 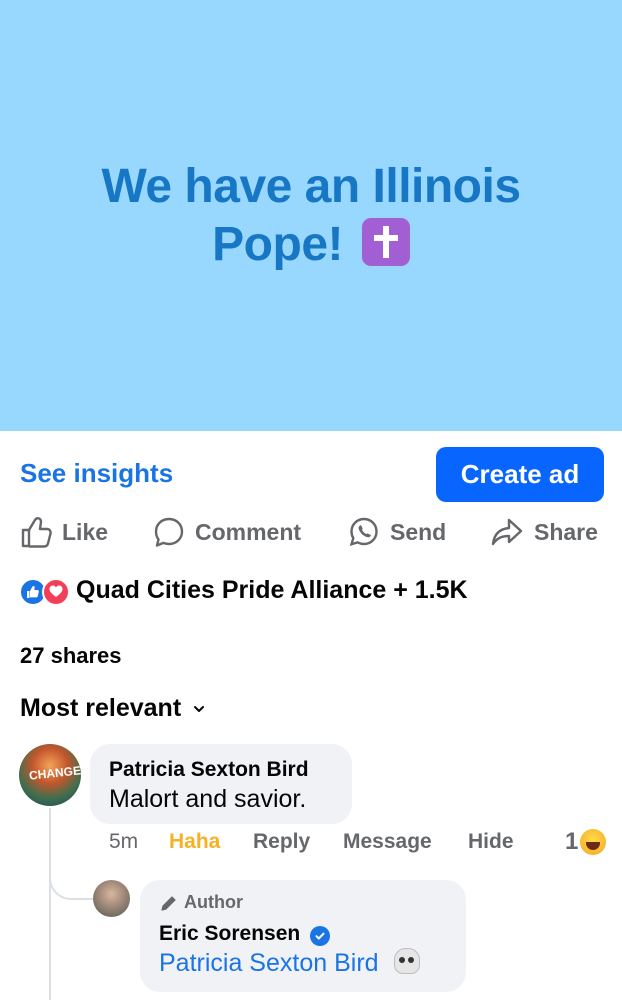 I want to click on send-label: Send, so click(x=418, y=531).